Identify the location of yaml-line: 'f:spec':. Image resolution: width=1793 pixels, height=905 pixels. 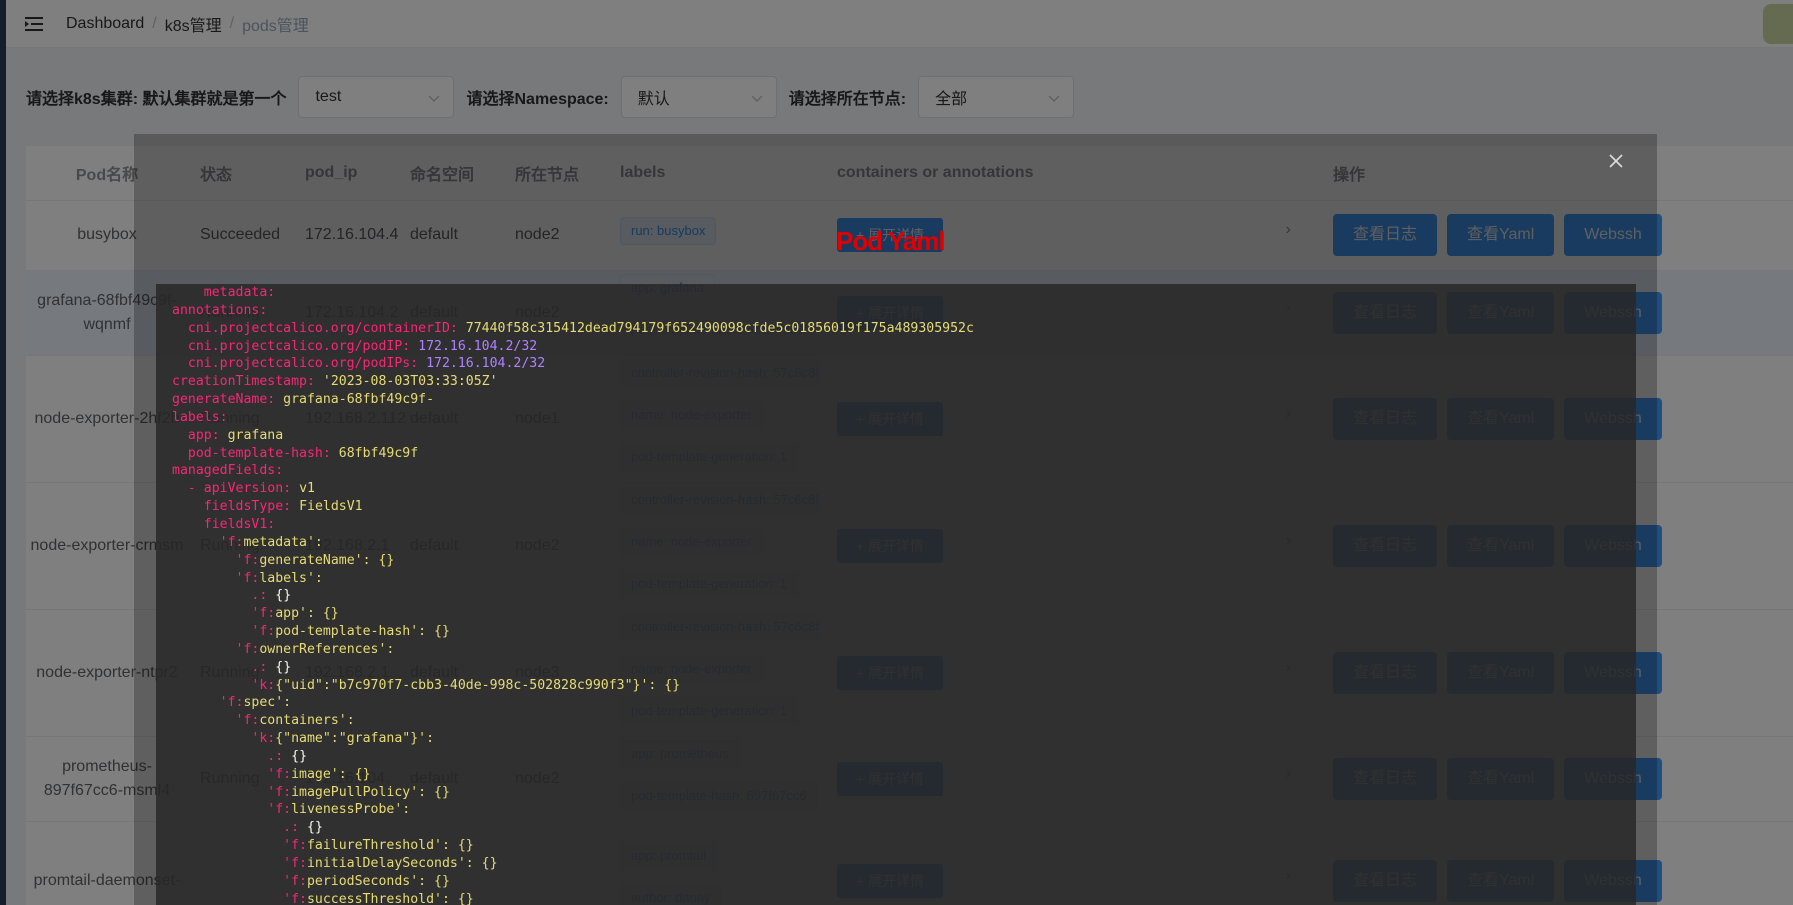
(255, 703).